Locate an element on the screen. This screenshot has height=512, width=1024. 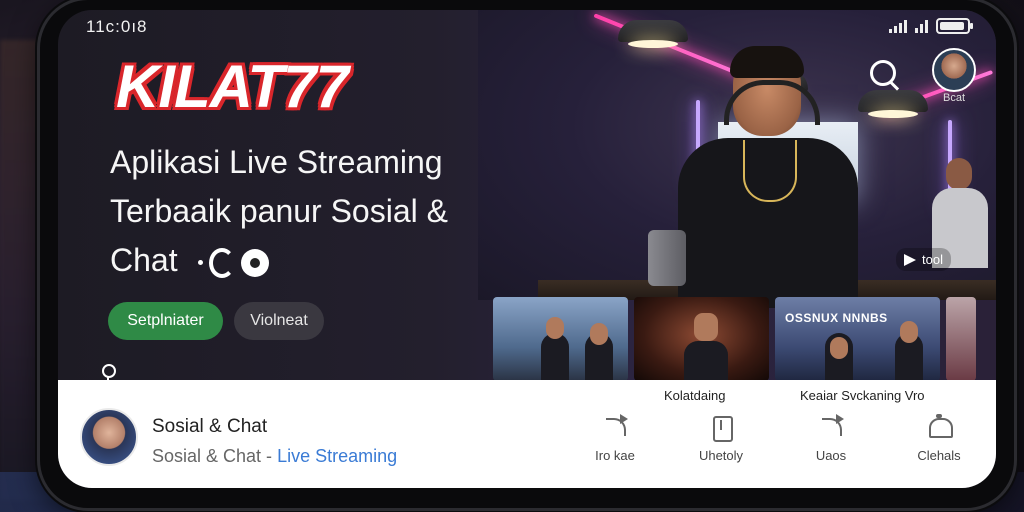
share-label: tool is located at coordinates (932, 259).